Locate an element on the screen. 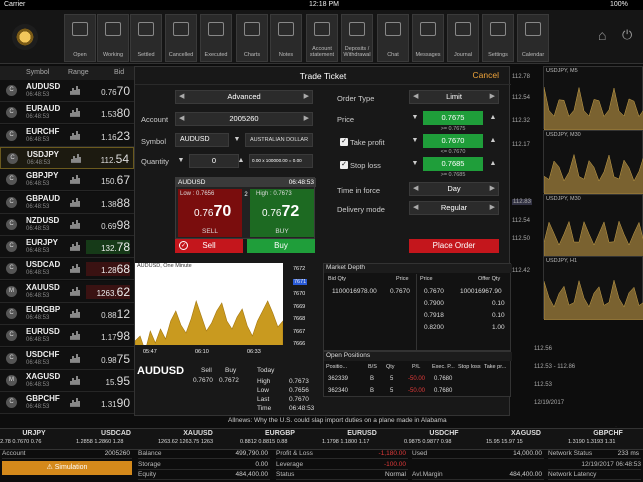  mini-chart-h1: USDJPY, H1 is located at coordinates (593, 288).